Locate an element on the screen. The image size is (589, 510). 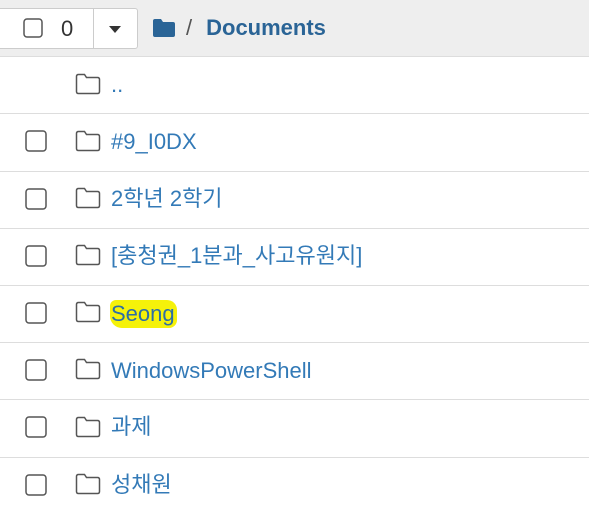
select-dropdown-button is located at coordinates (115, 28).